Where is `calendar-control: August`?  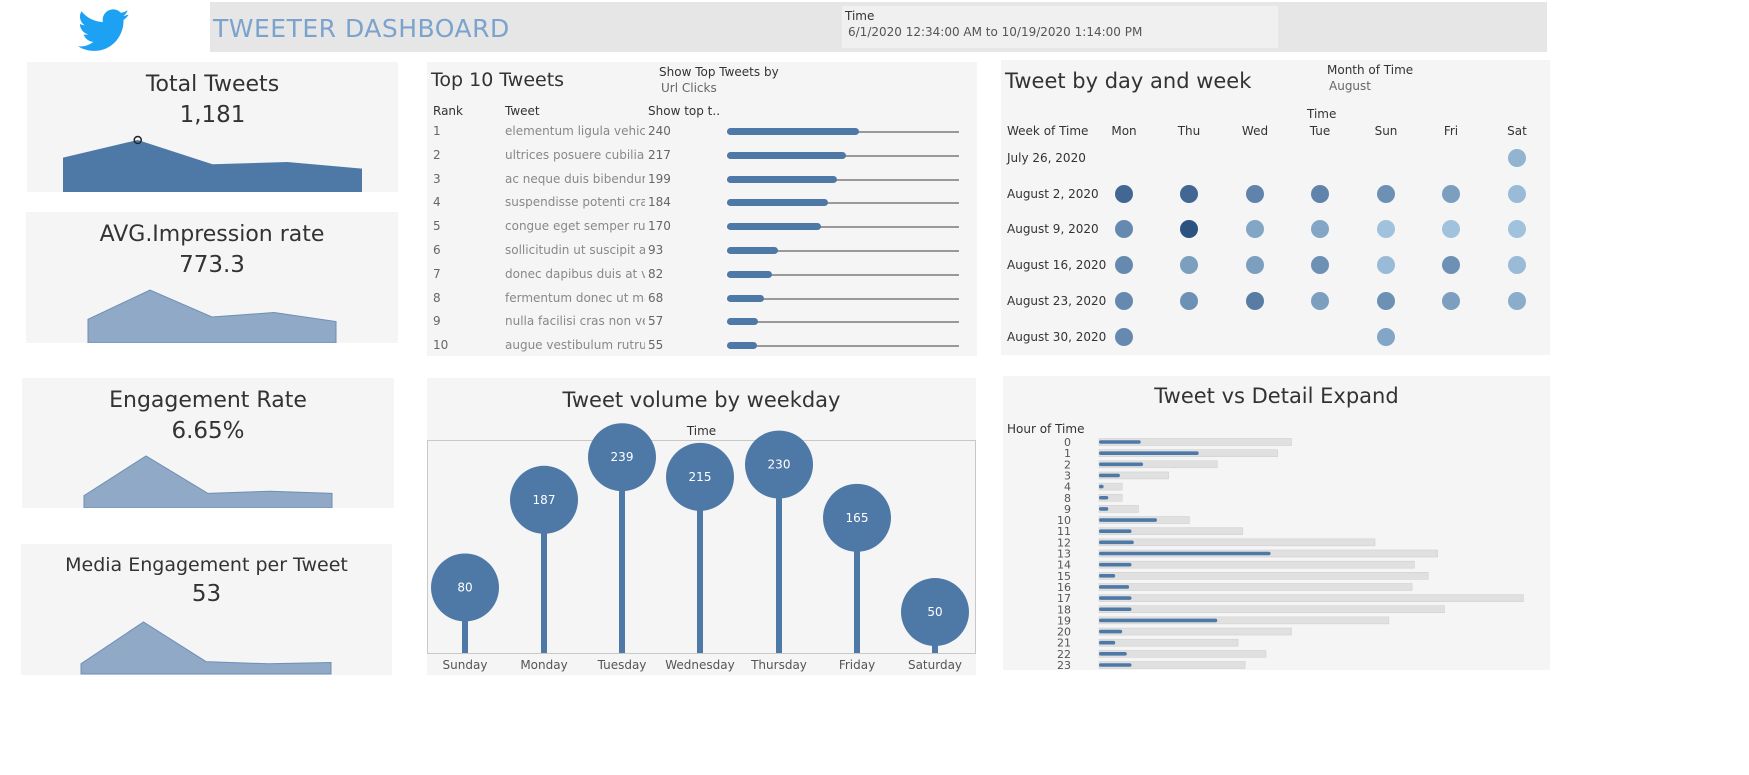
calendar-control: August is located at coordinates (1350, 86).